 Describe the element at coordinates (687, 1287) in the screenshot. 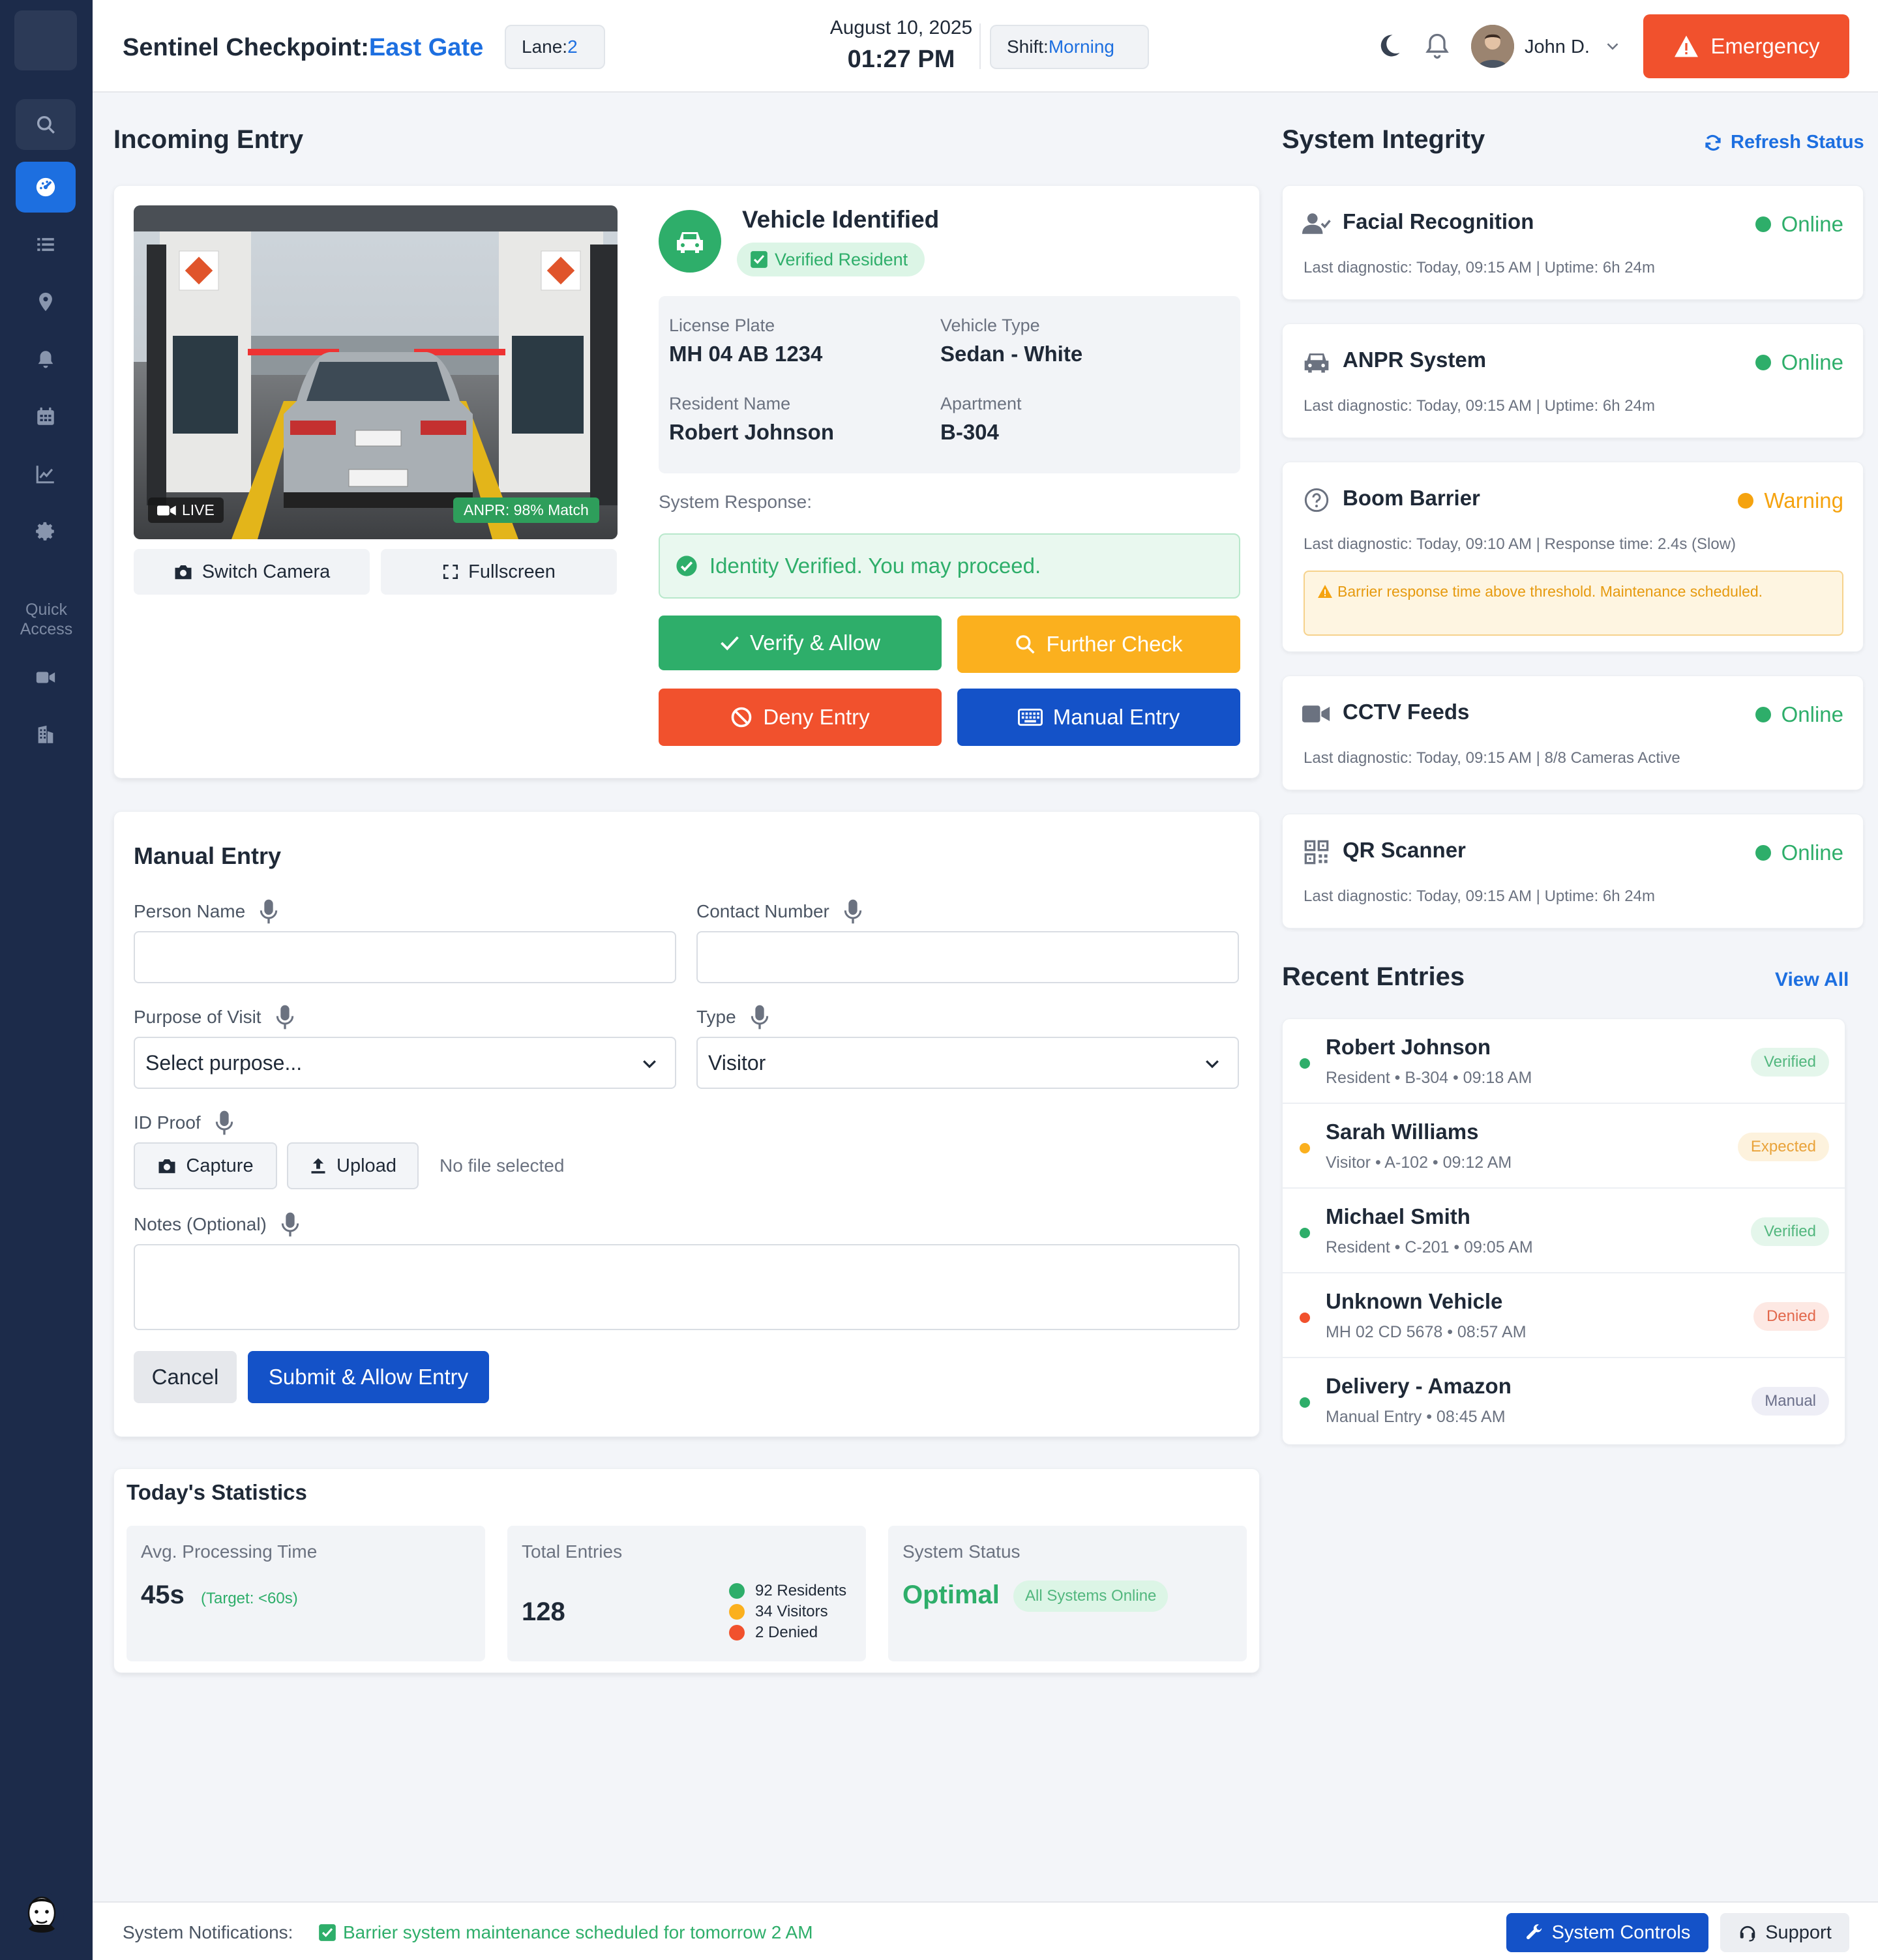

I see `notes-textarea` at that location.